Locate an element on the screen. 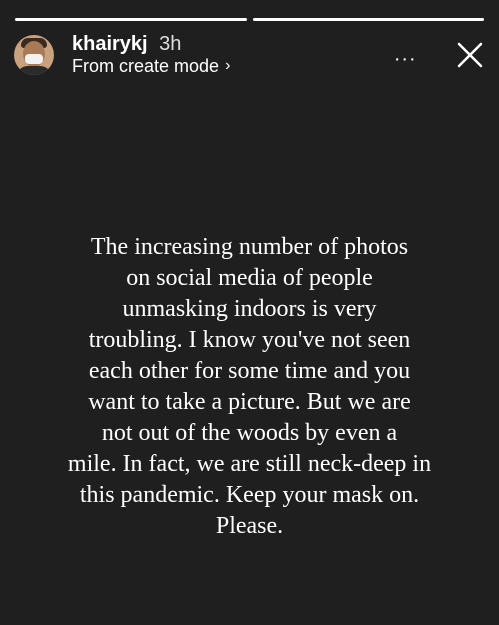 This screenshot has width=499, height=625. story-text-line: Please. is located at coordinates (249, 526).